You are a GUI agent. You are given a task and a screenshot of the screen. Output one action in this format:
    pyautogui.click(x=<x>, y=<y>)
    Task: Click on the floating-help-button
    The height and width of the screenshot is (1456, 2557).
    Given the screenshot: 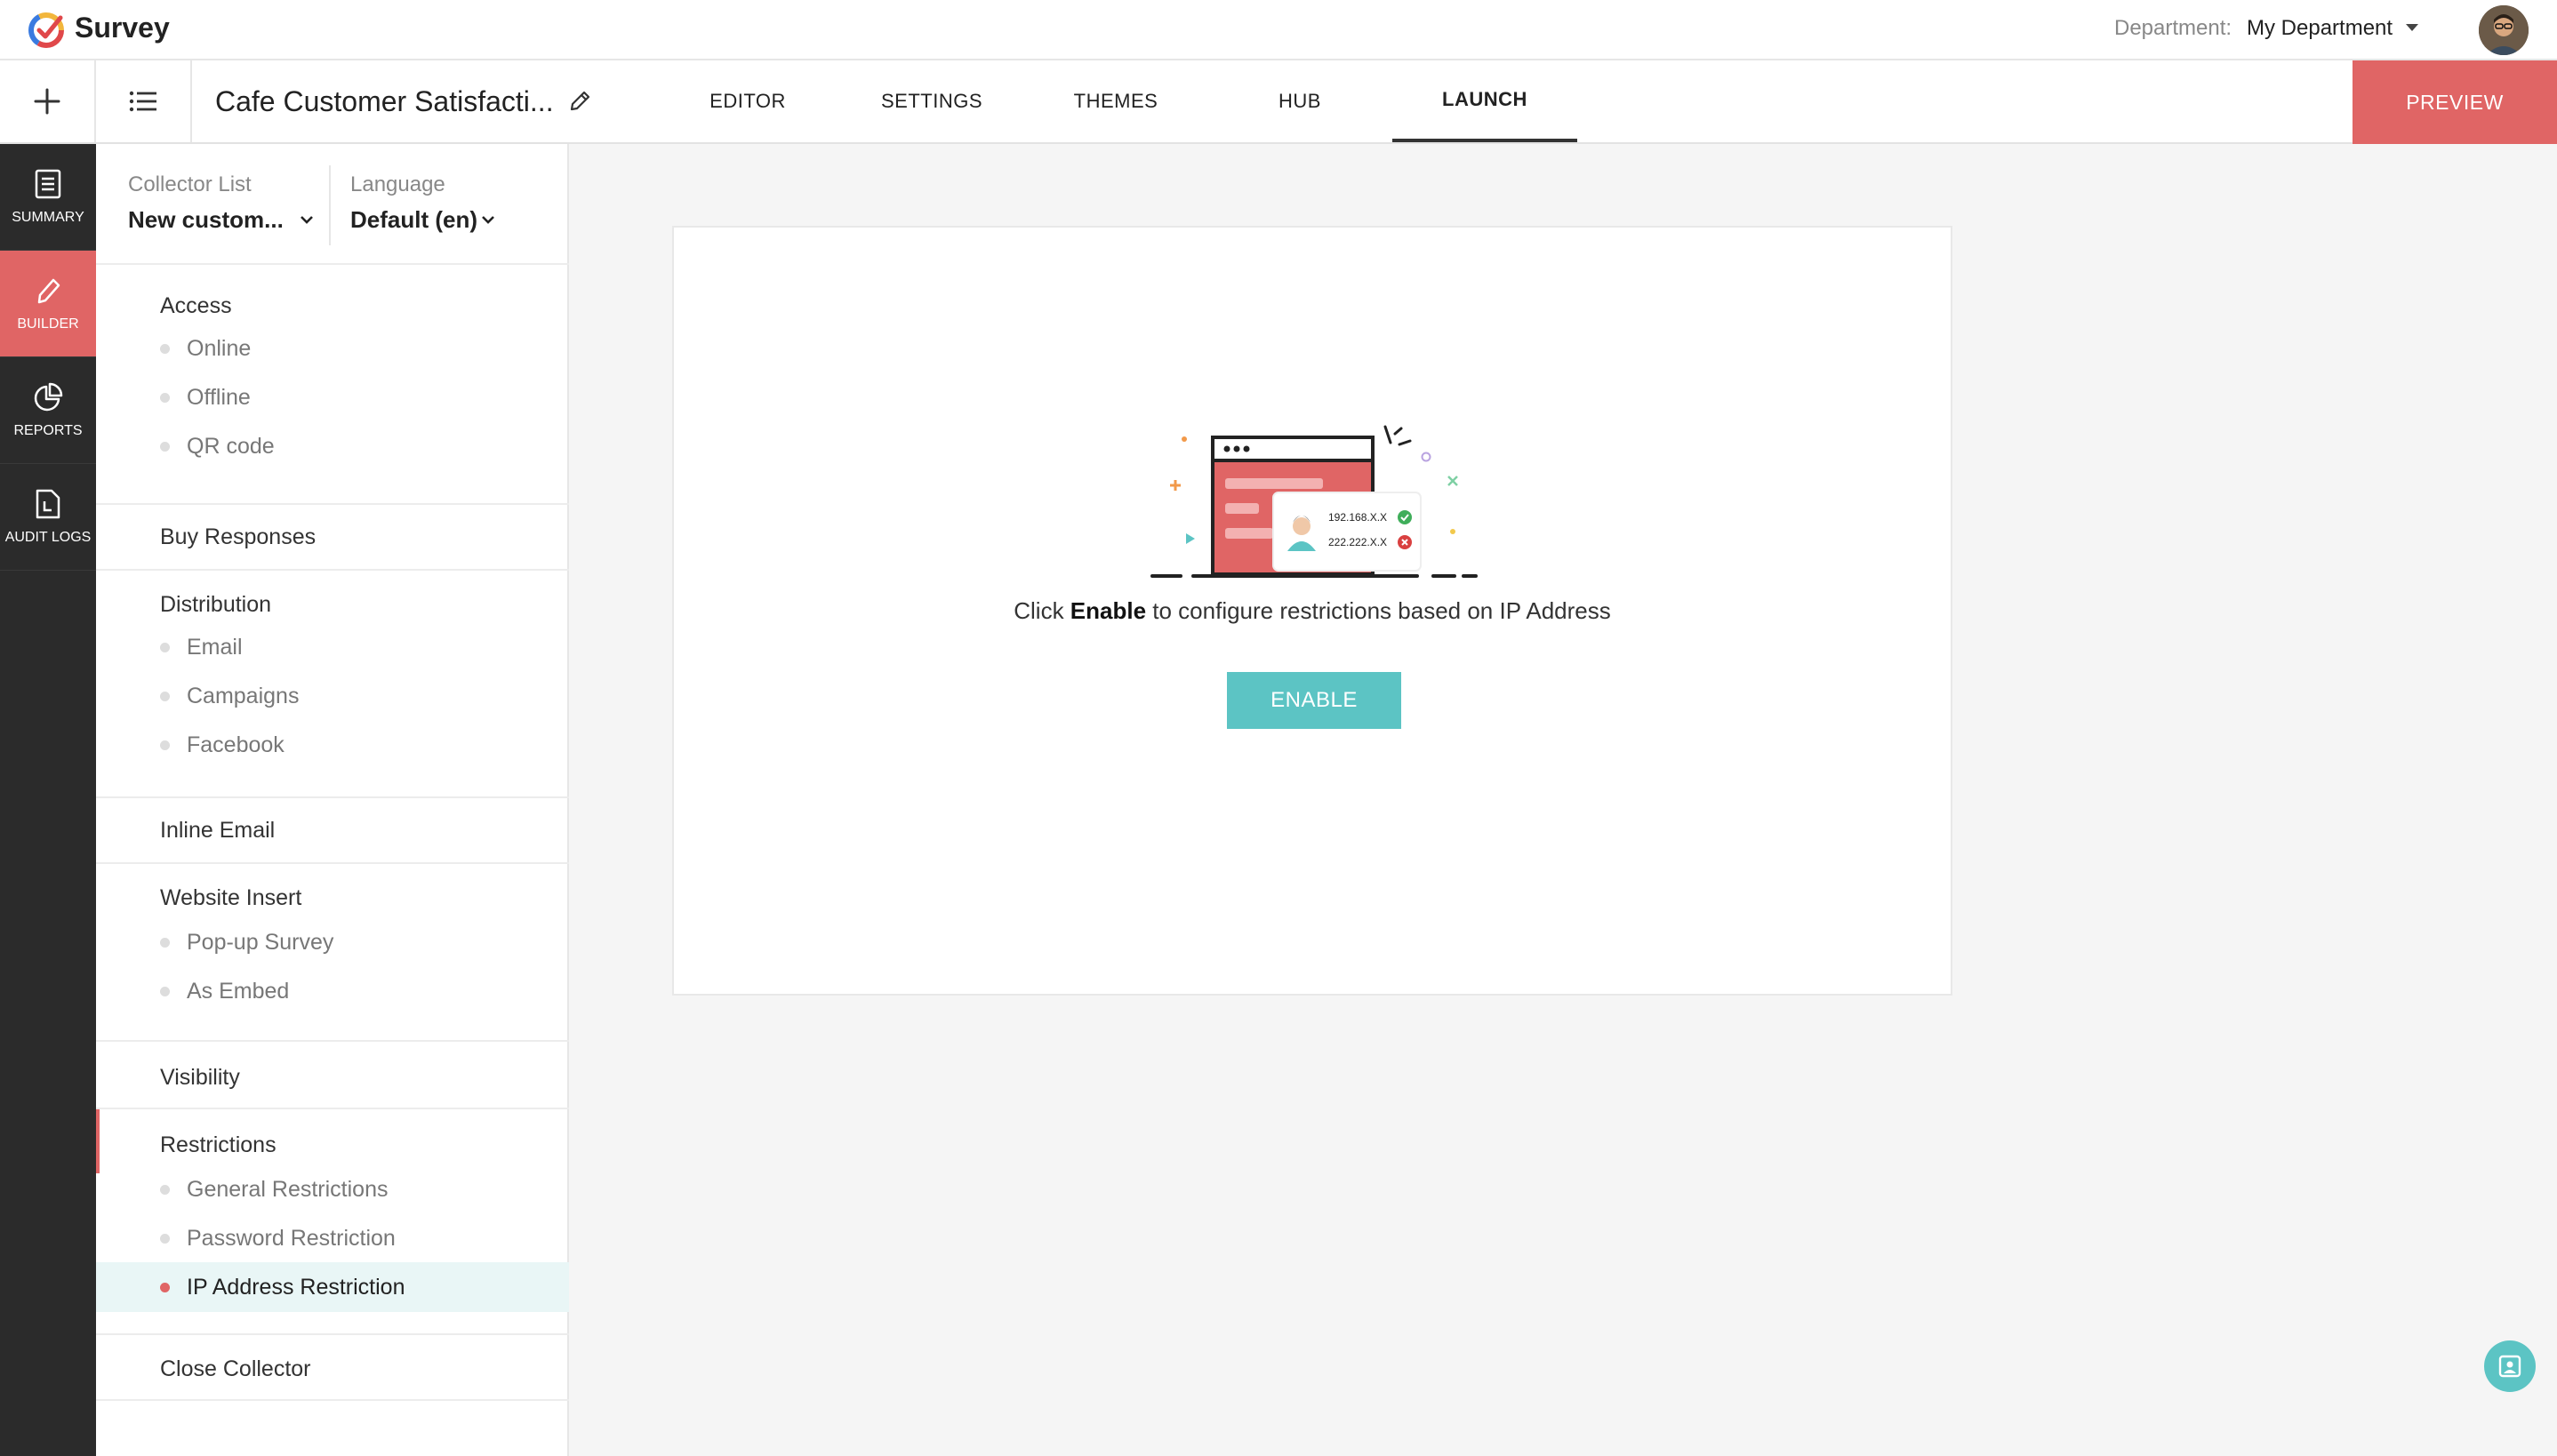 What is the action you would take?
    pyautogui.click(x=2510, y=1366)
    